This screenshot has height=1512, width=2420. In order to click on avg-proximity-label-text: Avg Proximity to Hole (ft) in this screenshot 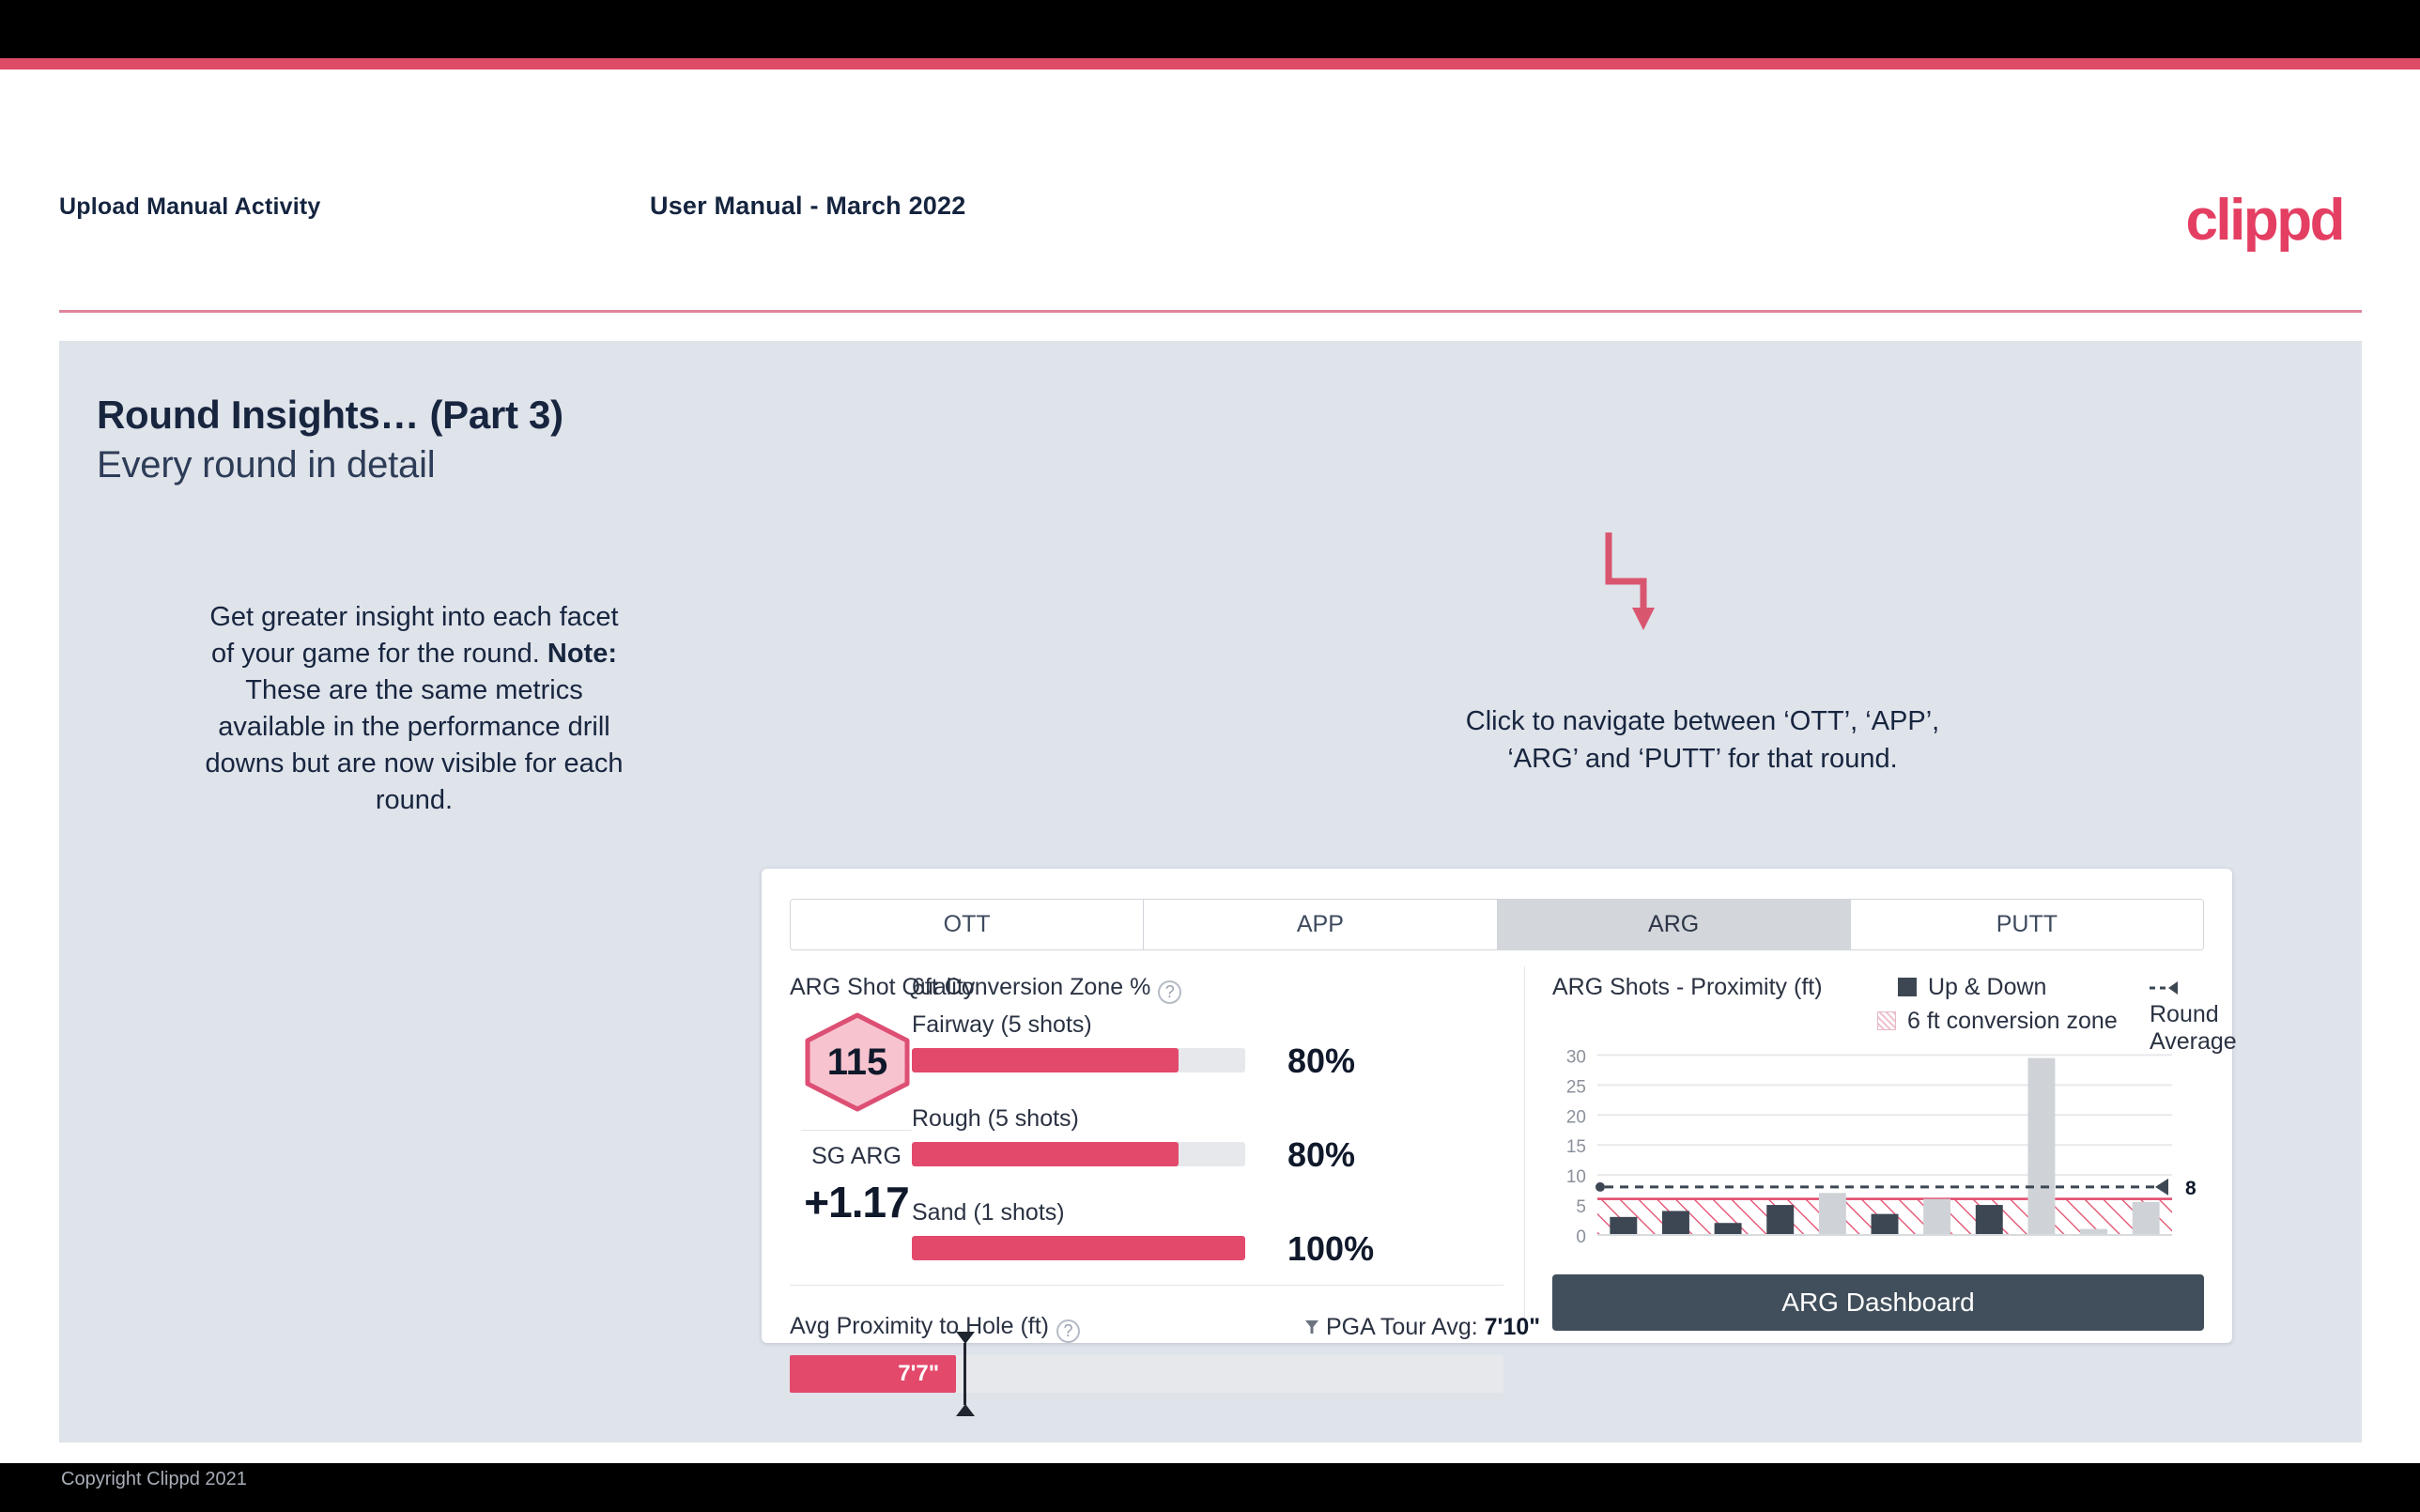, I will do `click(920, 1326)`.